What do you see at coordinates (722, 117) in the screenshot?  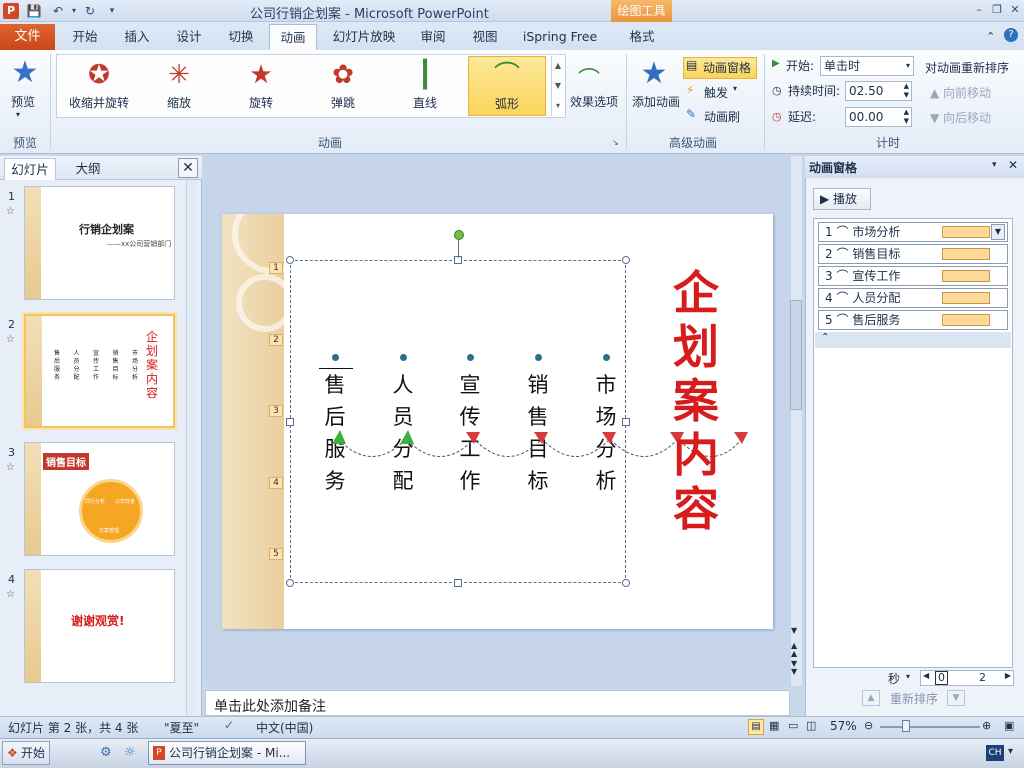 I see `animation-painter-button: 动画刷` at bounding box center [722, 117].